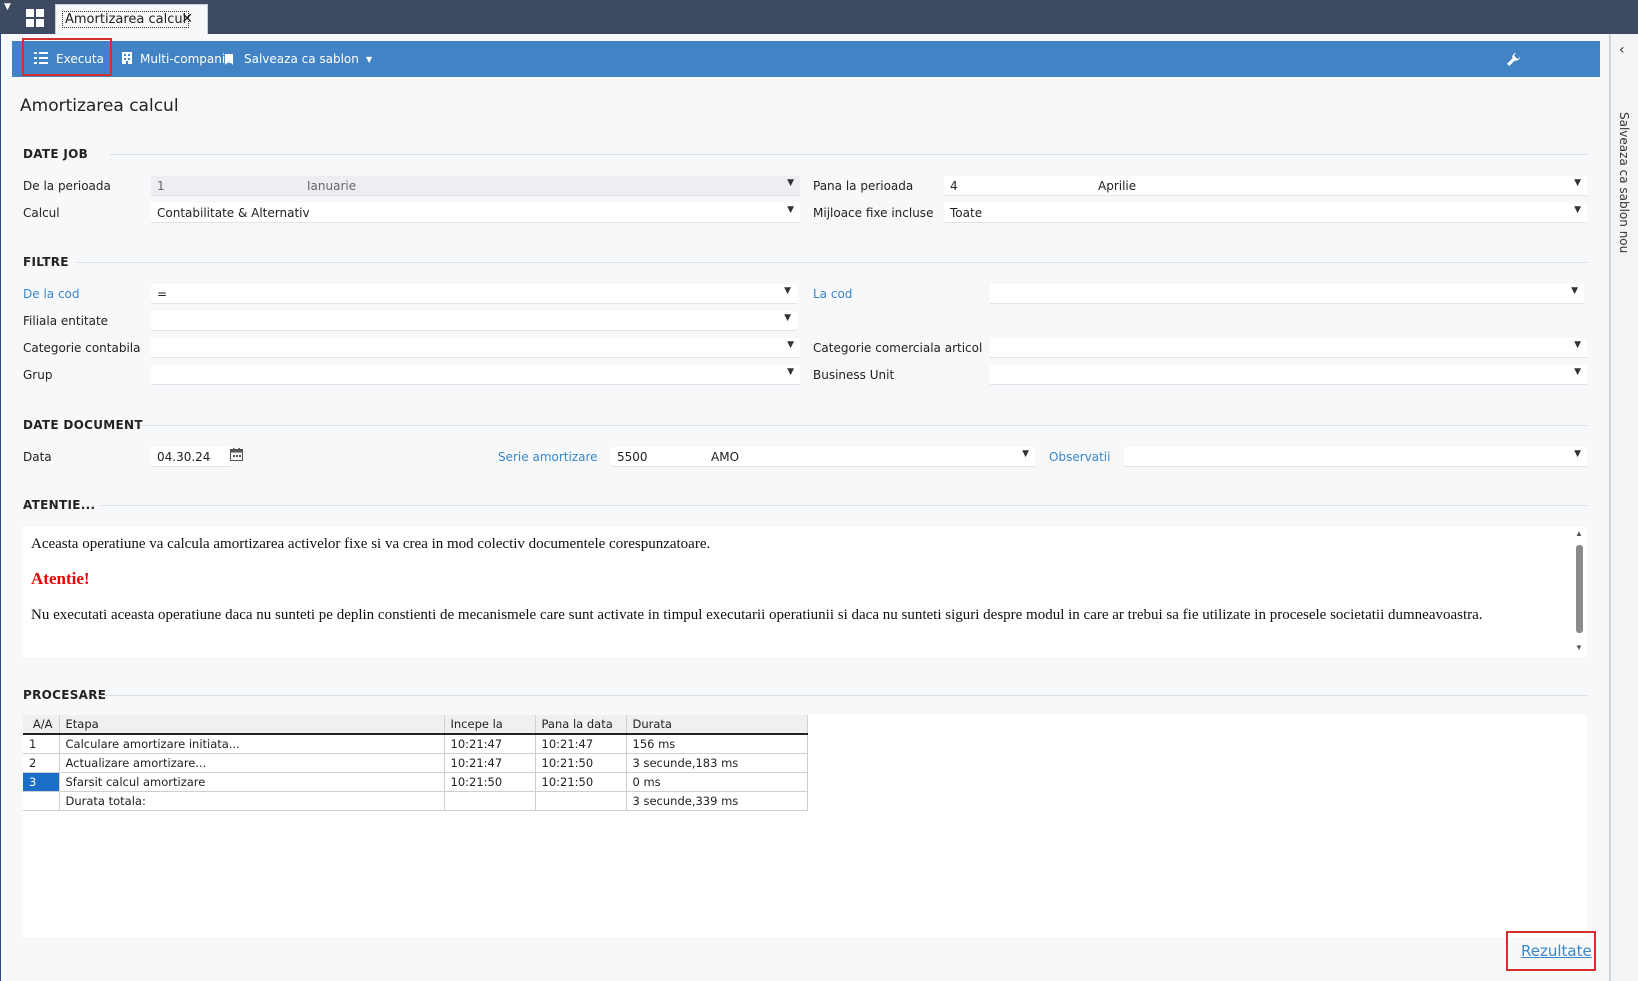 The width and height of the screenshot is (1638, 981). I want to click on execute-highlight, so click(67, 57).